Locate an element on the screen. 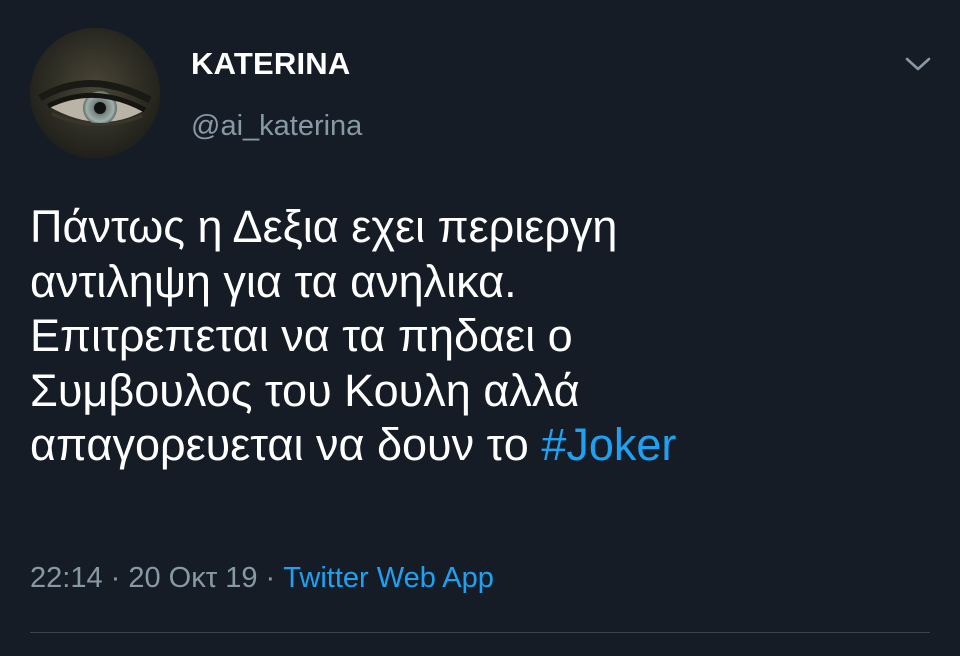  eye-icon is located at coordinates (95, 93).